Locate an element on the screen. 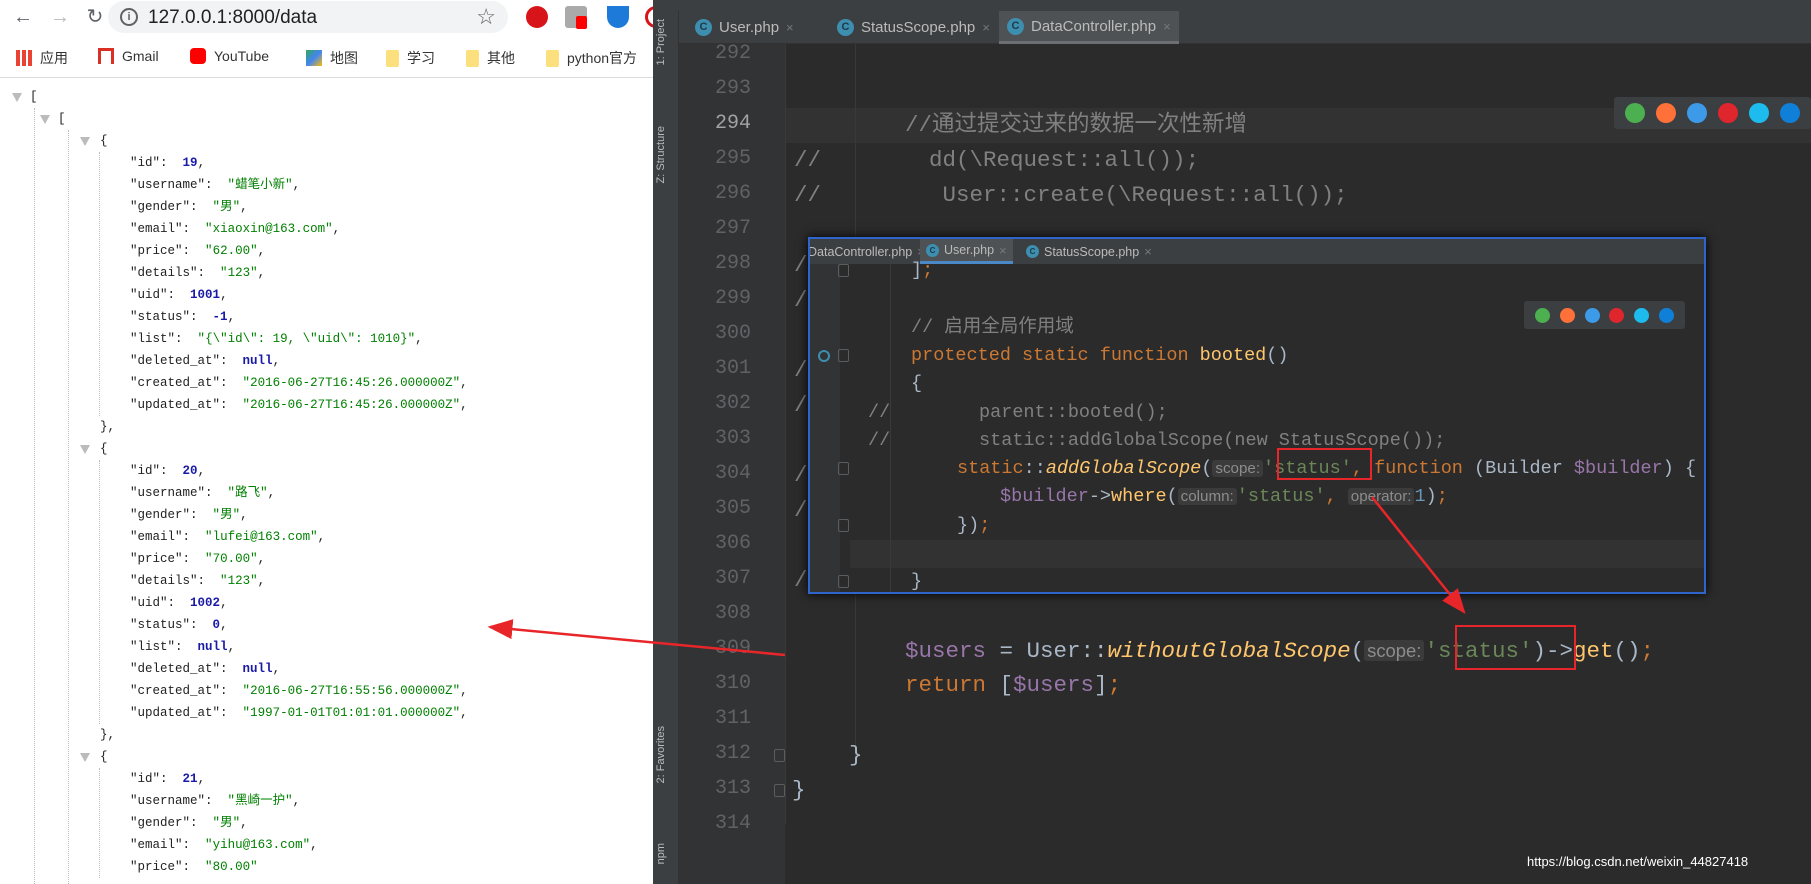  adblock-extension-icon is located at coordinates (537, 17).